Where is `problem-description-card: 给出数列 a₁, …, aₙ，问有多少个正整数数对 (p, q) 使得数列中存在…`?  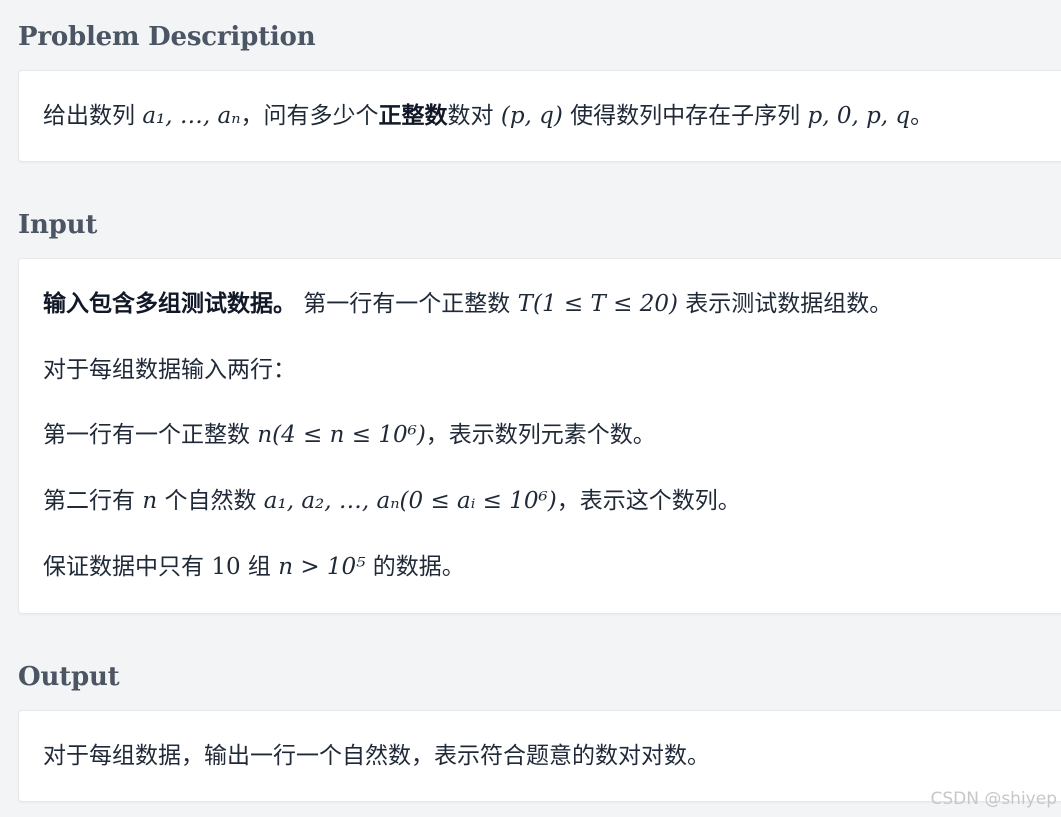
problem-description-card: 给出数列 a₁, …, aₙ，问有多少个正整数数对 (p, q) 使得数列中存在… is located at coordinates (539, 116).